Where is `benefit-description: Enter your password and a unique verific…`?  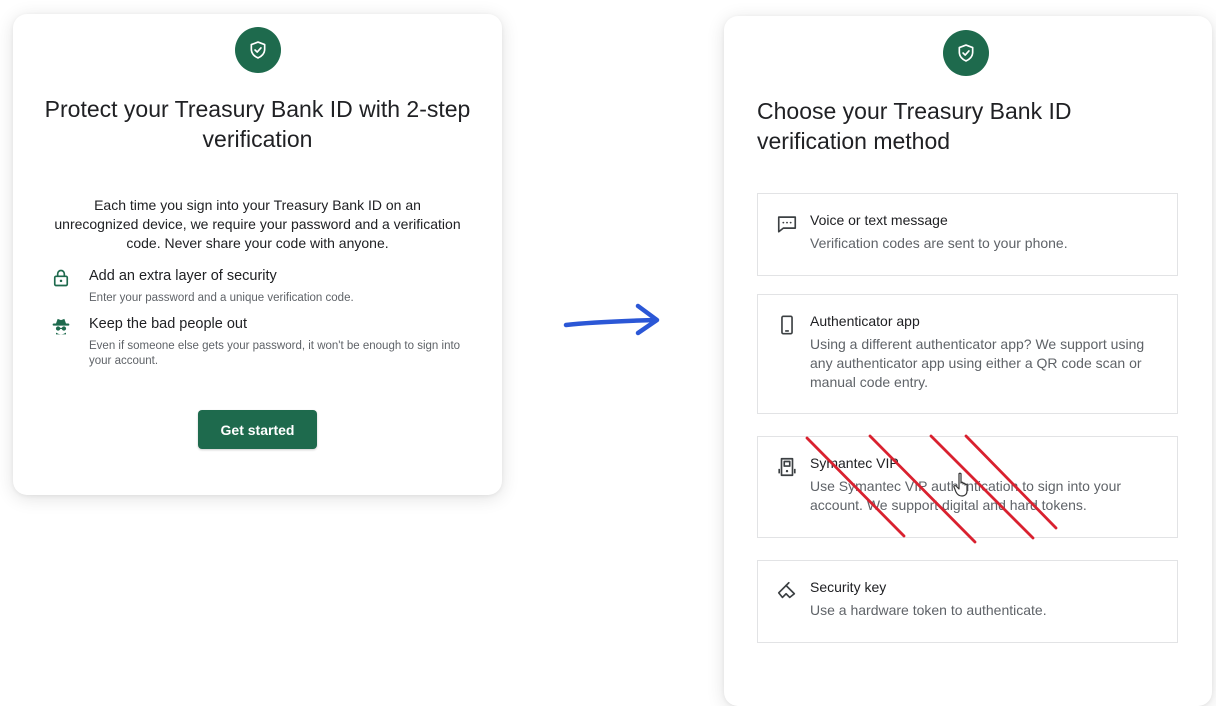
benefit-description: Enter your password and a unique verific… is located at coordinates (221, 298).